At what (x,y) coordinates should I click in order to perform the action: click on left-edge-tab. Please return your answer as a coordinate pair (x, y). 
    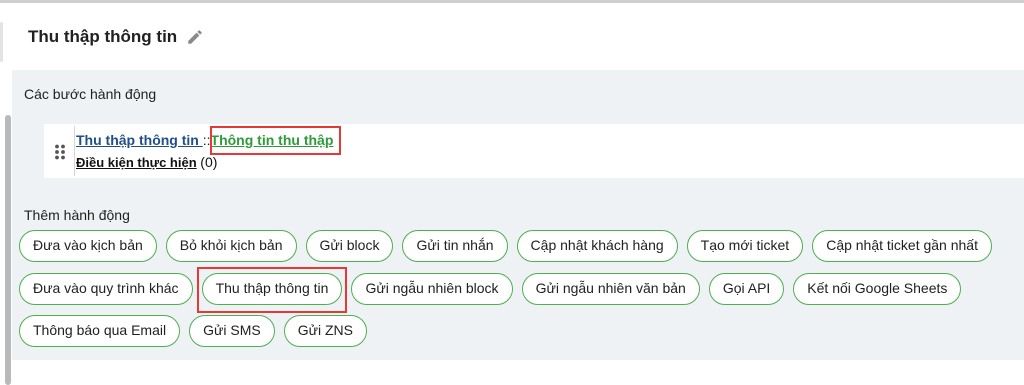
    Looking at the image, I should click on (1, 42).